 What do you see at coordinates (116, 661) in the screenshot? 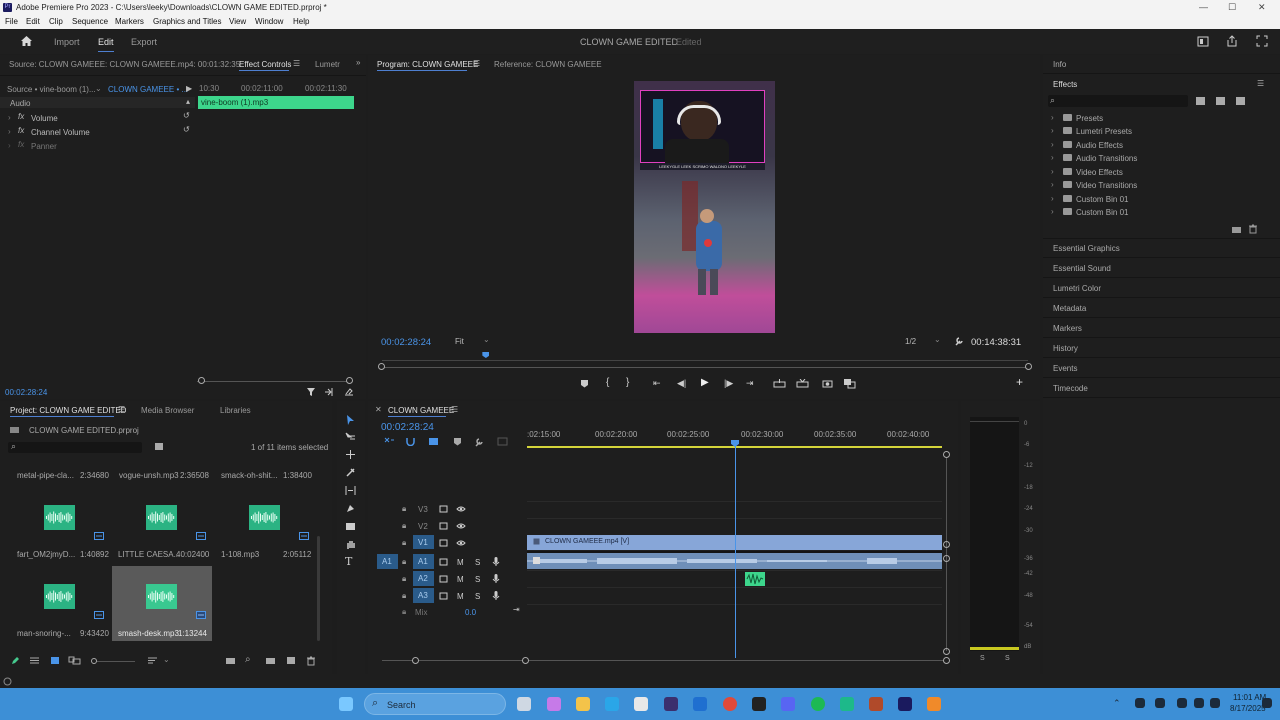
I see `zoom-slider` at bounding box center [116, 661].